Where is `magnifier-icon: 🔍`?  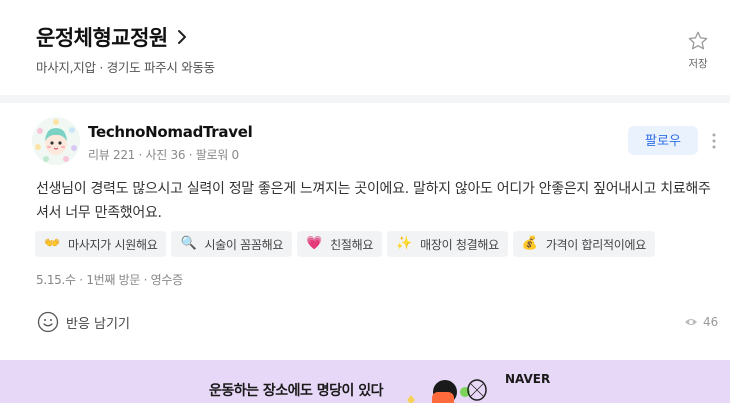
magnifier-icon: 🔍 is located at coordinates (188, 243).